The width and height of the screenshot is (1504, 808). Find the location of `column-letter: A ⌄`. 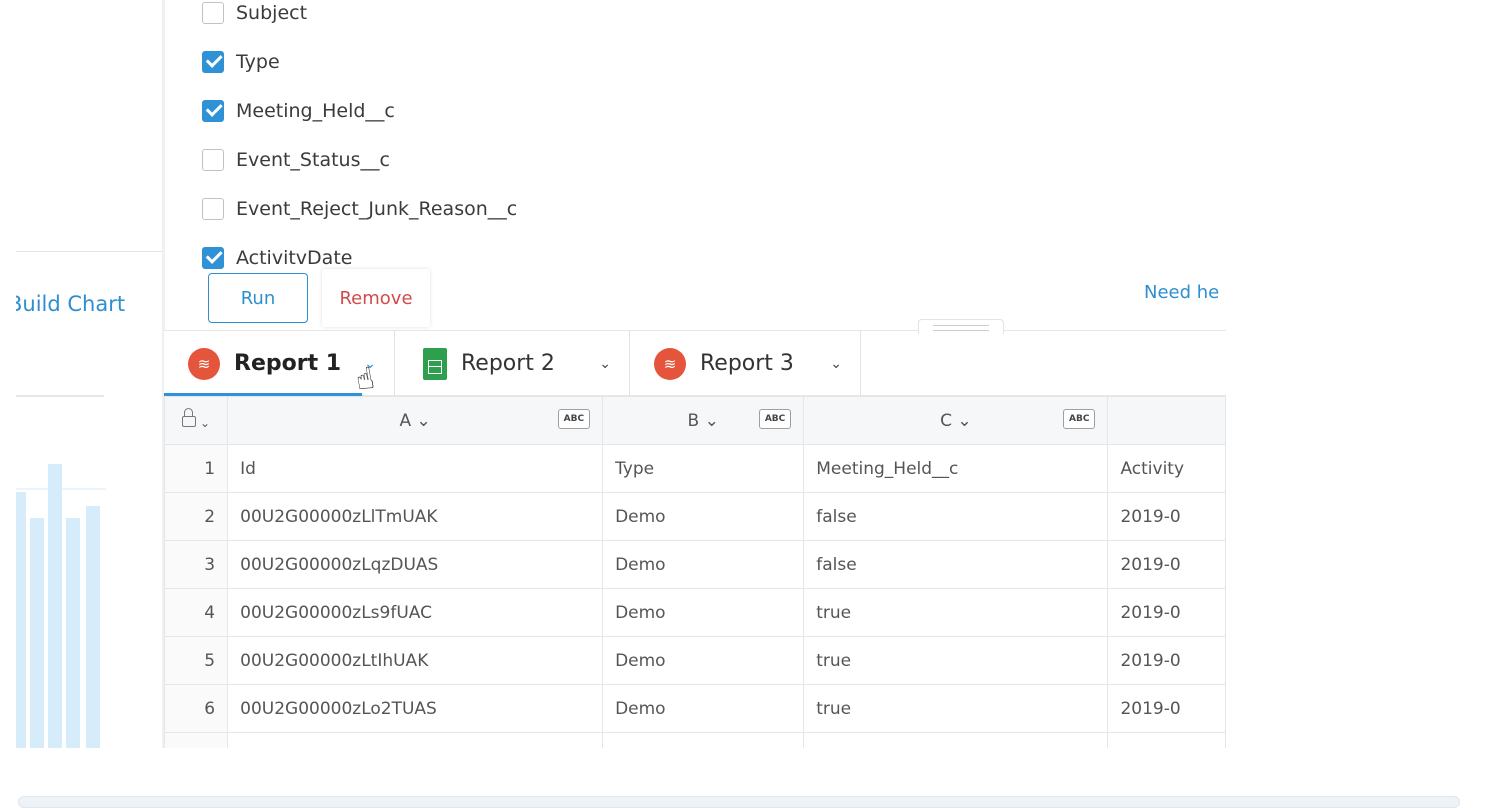

column-letter: A ⌄ is located at coordinates (415, 420).